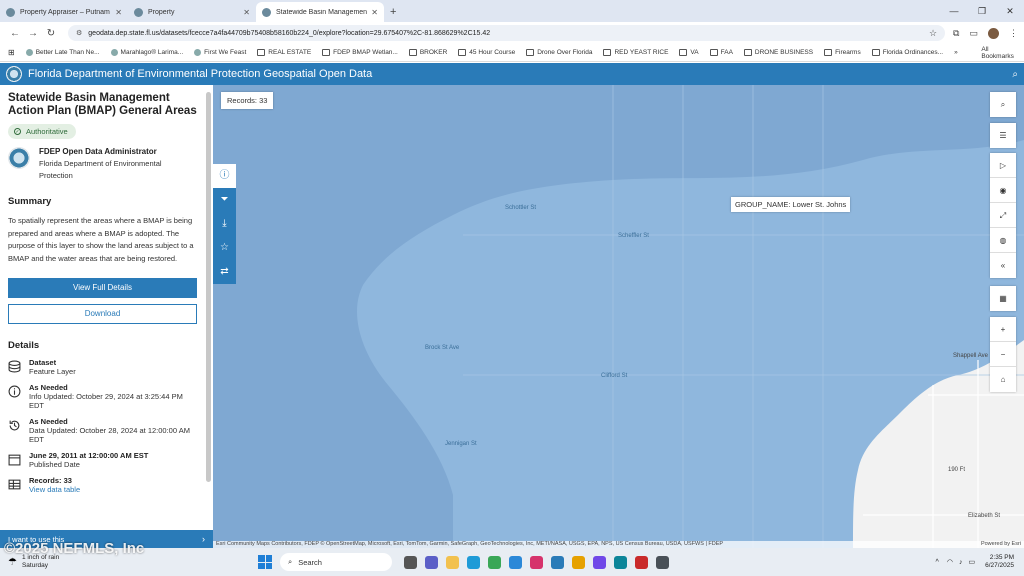 This screenshot has height=576, width=1024. Describe the element at coordinates (102, 288) in the screenshot. I see `view-full-details-button: View Full Details` at that location.